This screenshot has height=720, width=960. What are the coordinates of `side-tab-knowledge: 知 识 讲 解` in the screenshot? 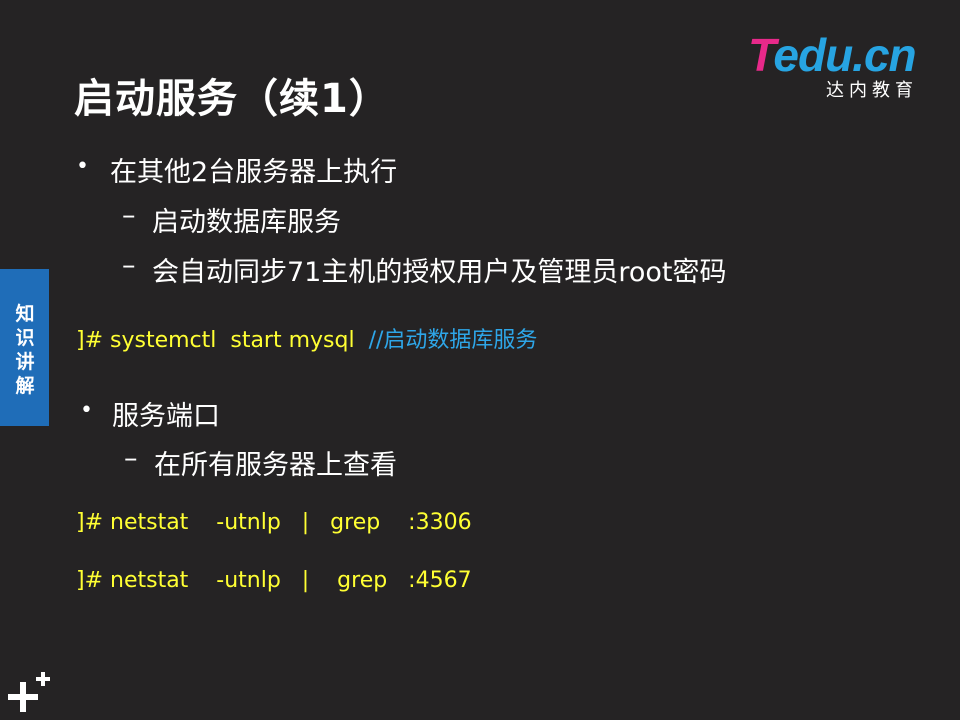 It's located at (24, 347).